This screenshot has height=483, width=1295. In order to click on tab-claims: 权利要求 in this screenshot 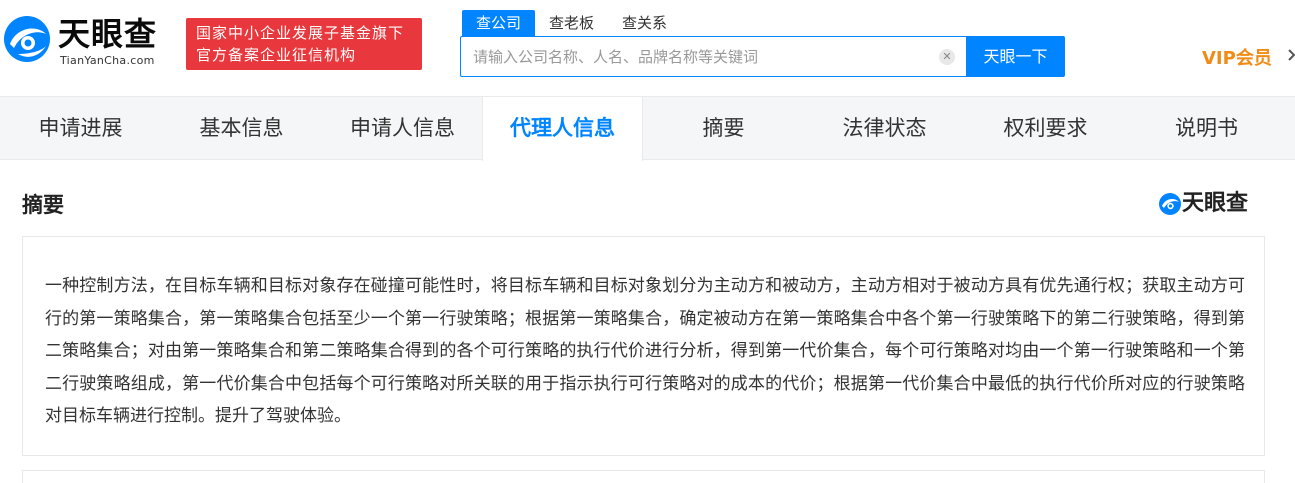, I will do `click(1045, 128)`.